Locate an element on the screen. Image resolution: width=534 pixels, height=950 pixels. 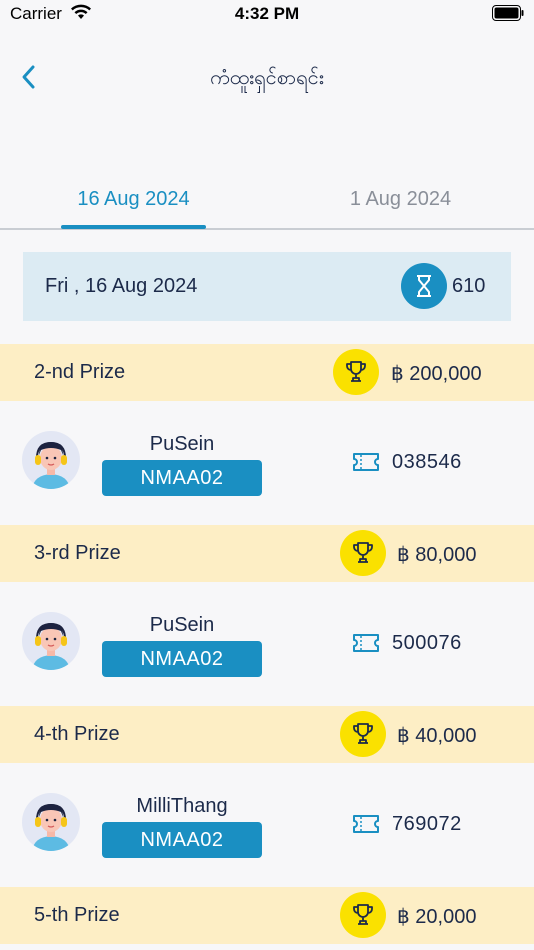
tab-1-aug-2024: 1 Aug 2024 is located at coordinates (400, 199).